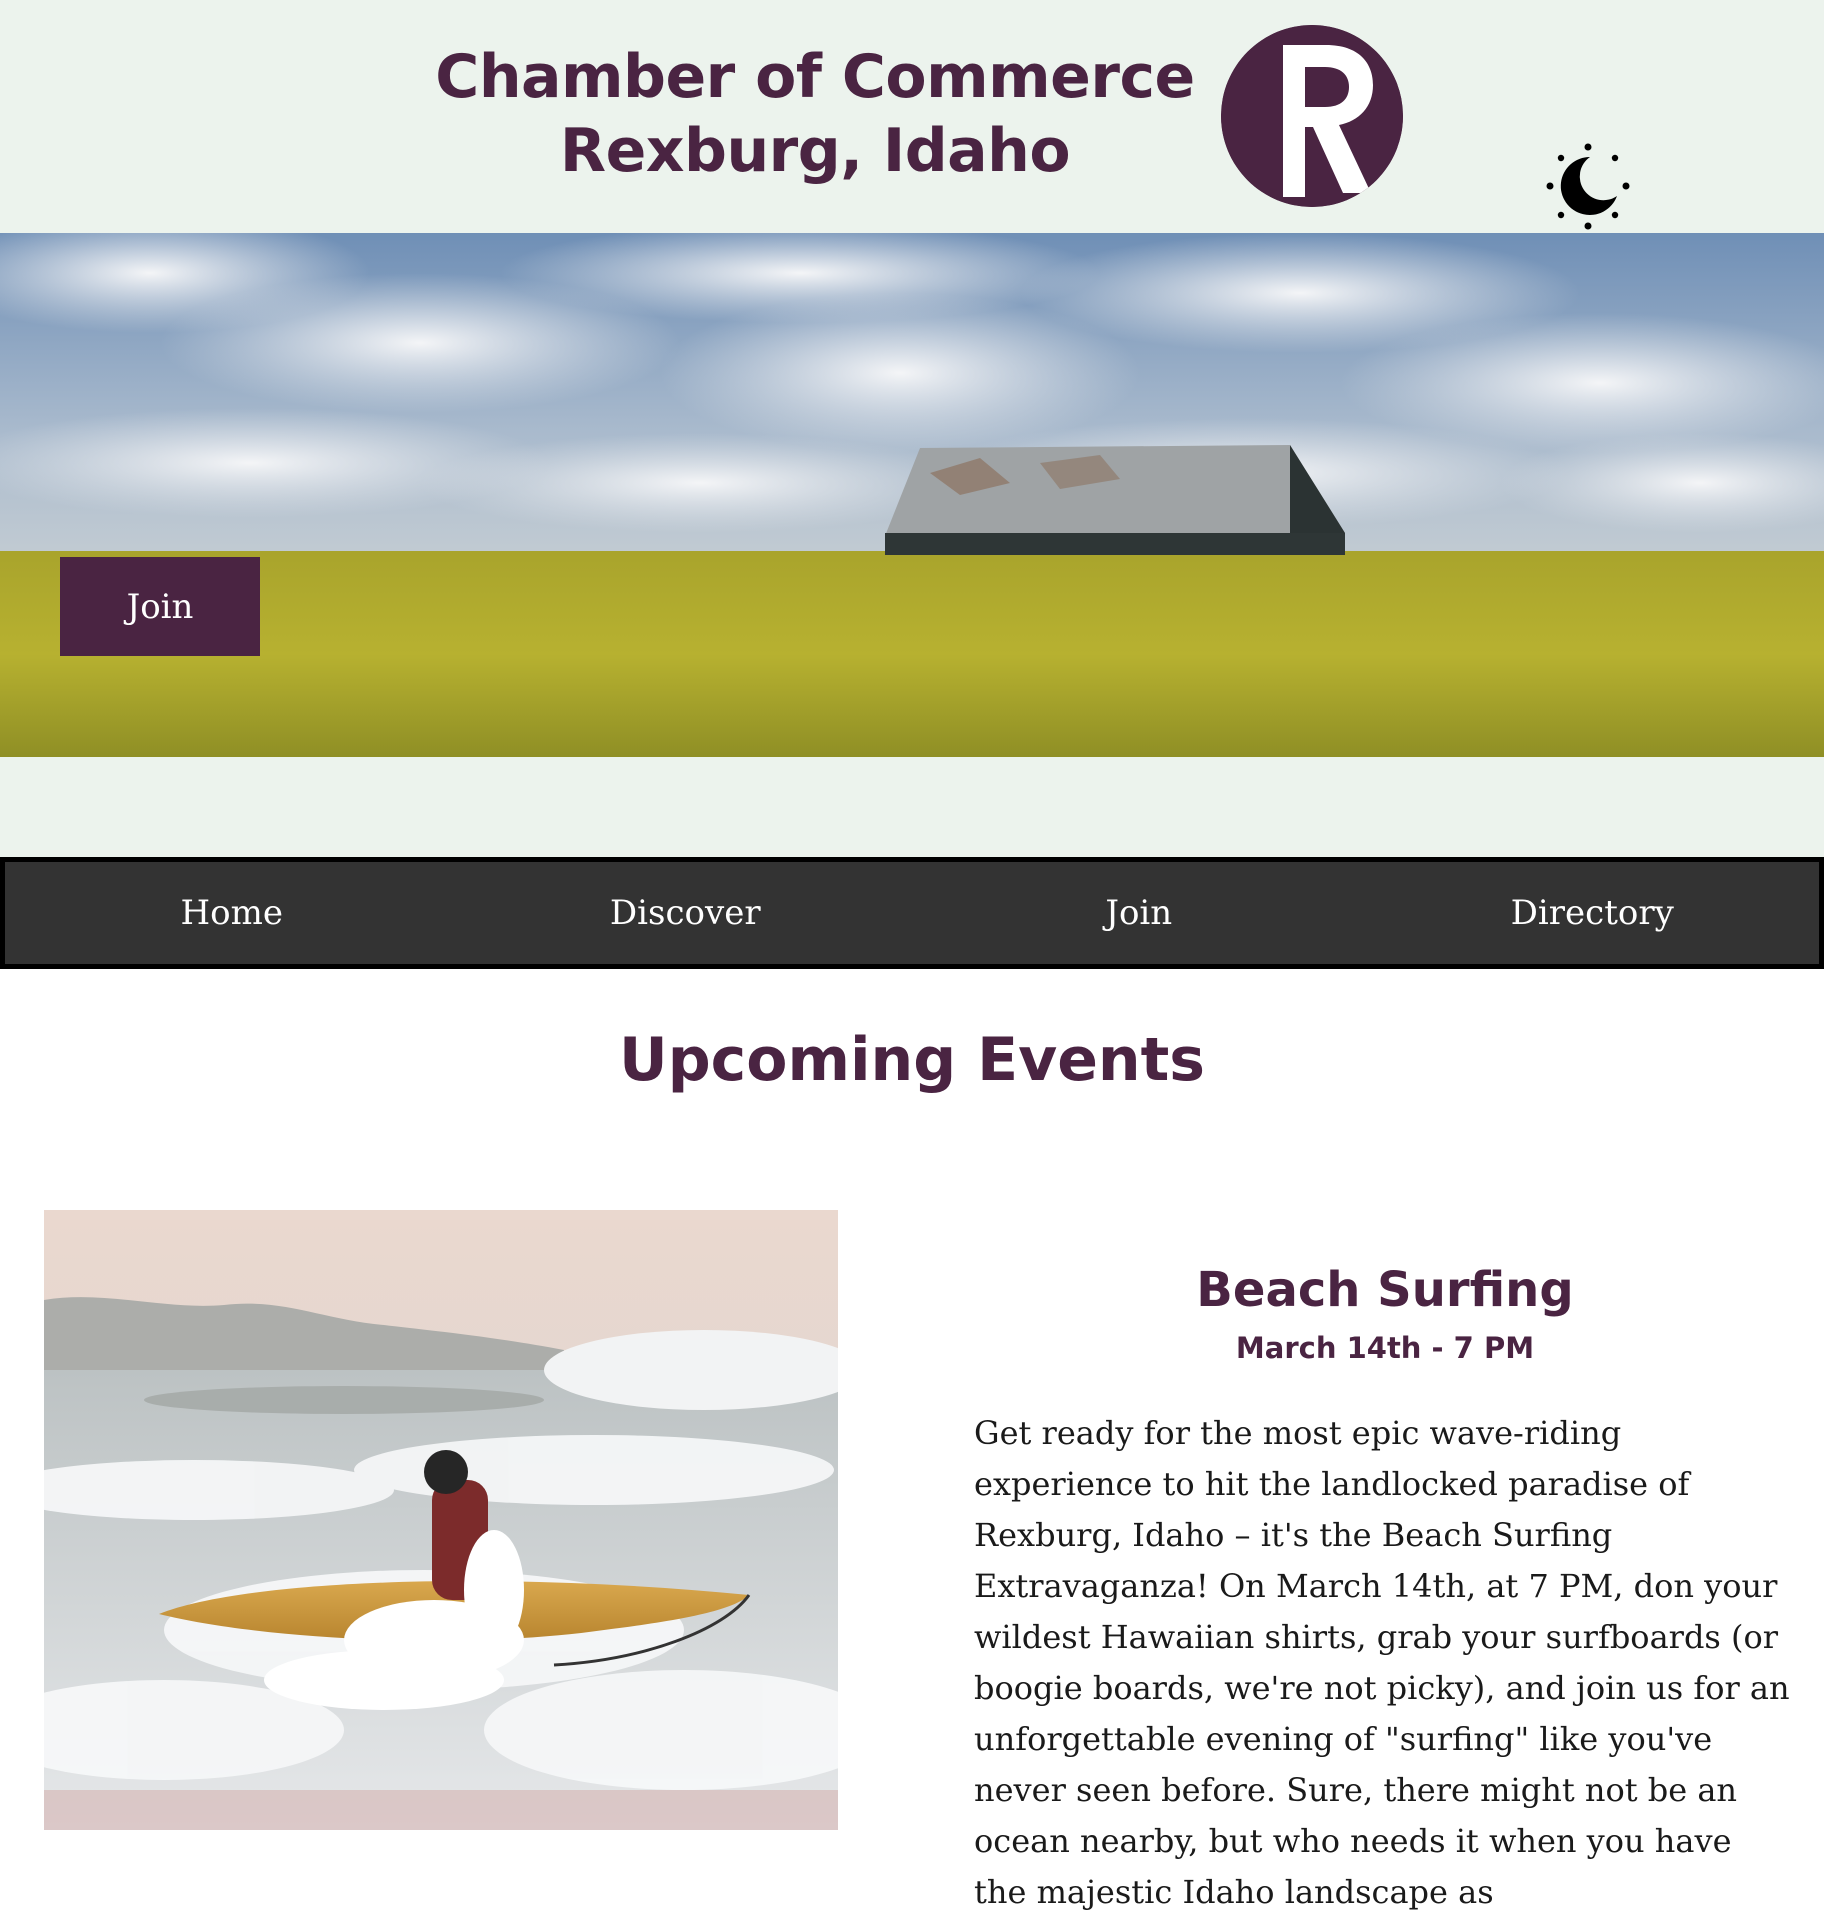  I want to click on event-name: Beach Surfing, so click(1385, 1290).